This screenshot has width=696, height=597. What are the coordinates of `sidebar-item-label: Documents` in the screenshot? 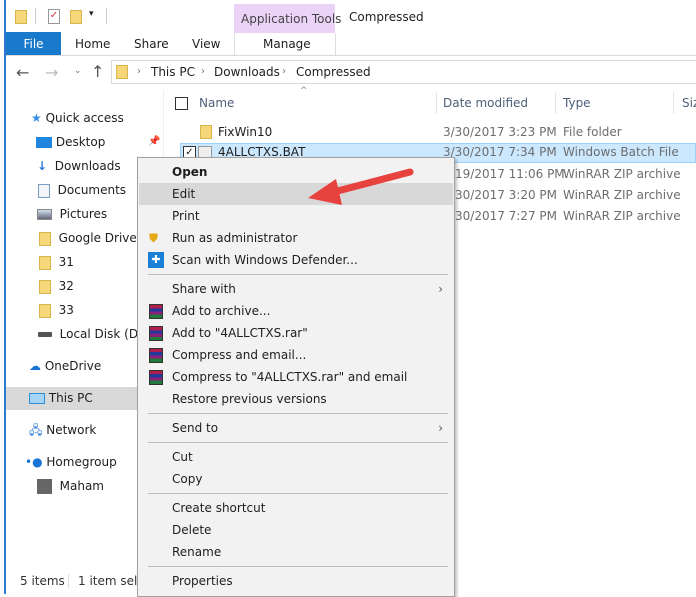 It's located at (92, 190).